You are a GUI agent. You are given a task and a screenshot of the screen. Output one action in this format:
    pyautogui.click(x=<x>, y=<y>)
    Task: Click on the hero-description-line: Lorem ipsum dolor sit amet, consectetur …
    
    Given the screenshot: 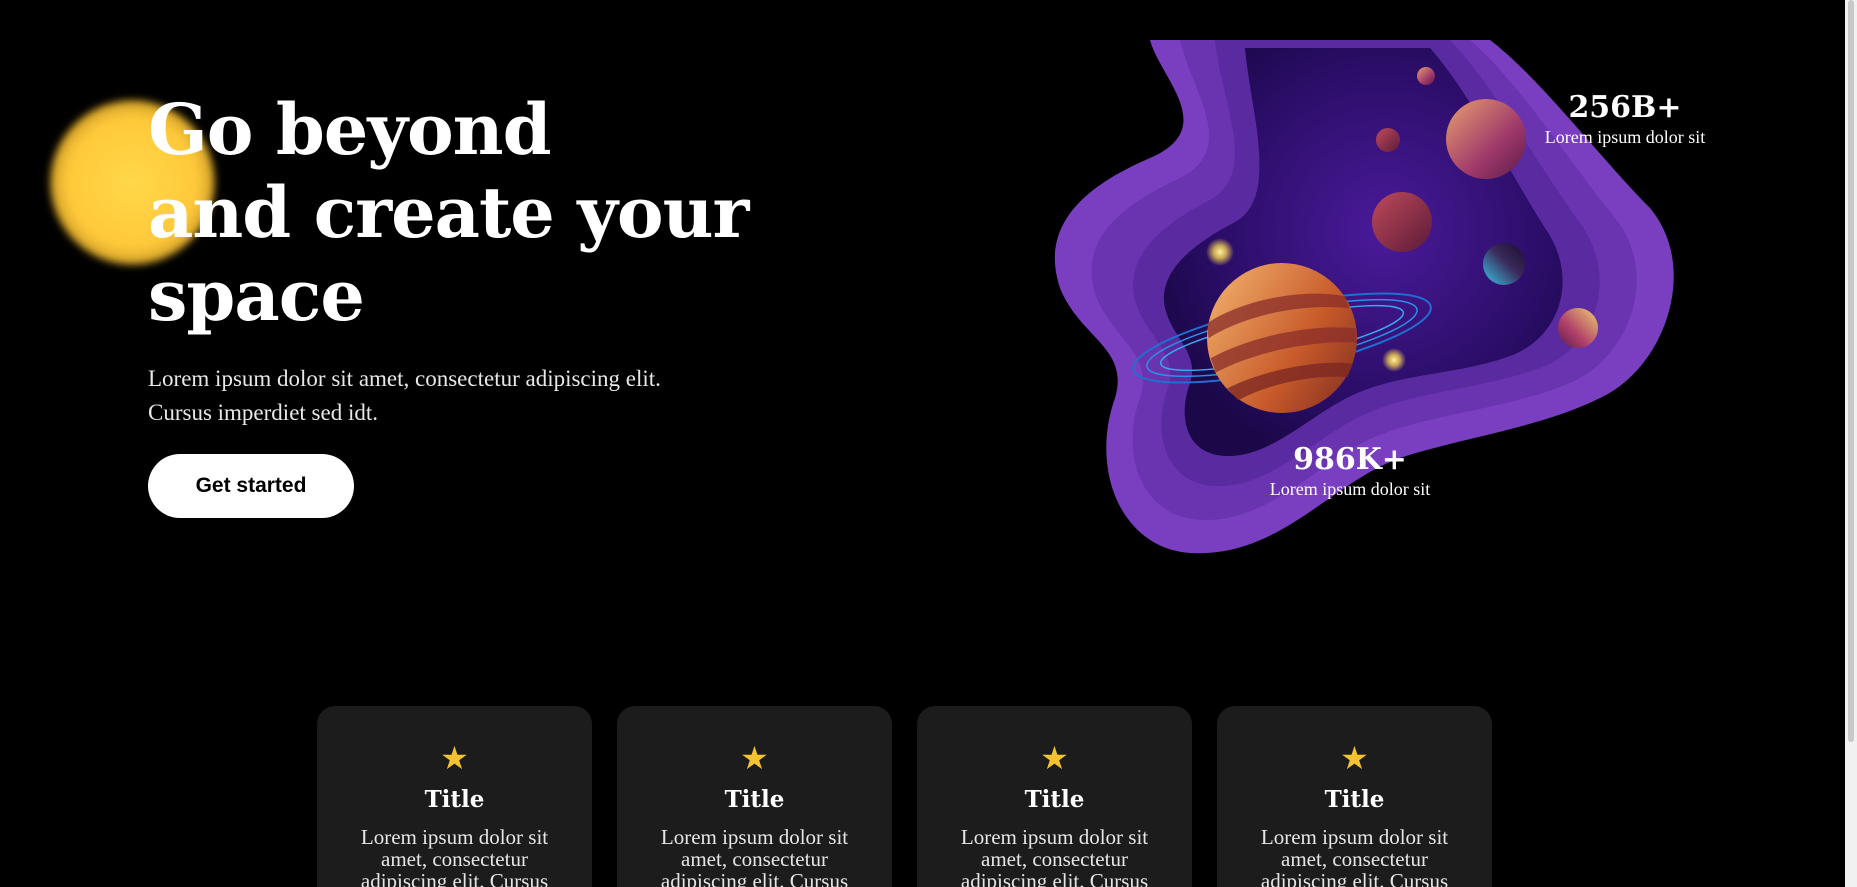 What is the action you would take?
    pyautogui.click(x=404, y=378)
    